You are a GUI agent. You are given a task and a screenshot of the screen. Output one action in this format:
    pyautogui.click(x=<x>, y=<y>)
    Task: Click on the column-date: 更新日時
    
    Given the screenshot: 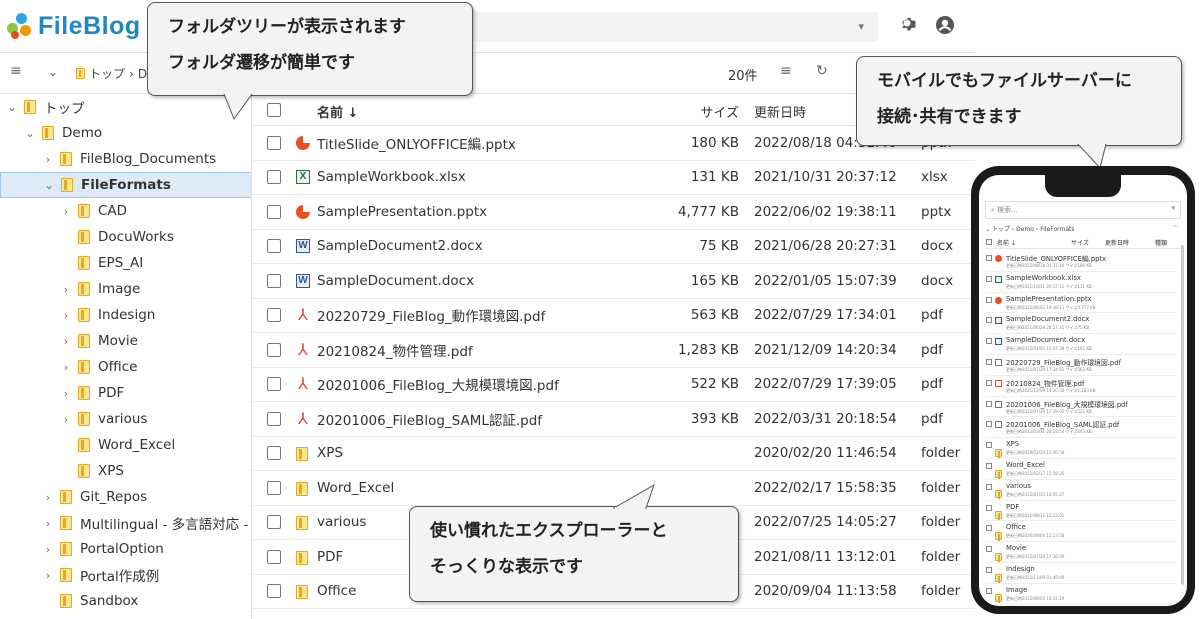 What is the action you would take?
    pyautogui.click(x=780, y=111)
    